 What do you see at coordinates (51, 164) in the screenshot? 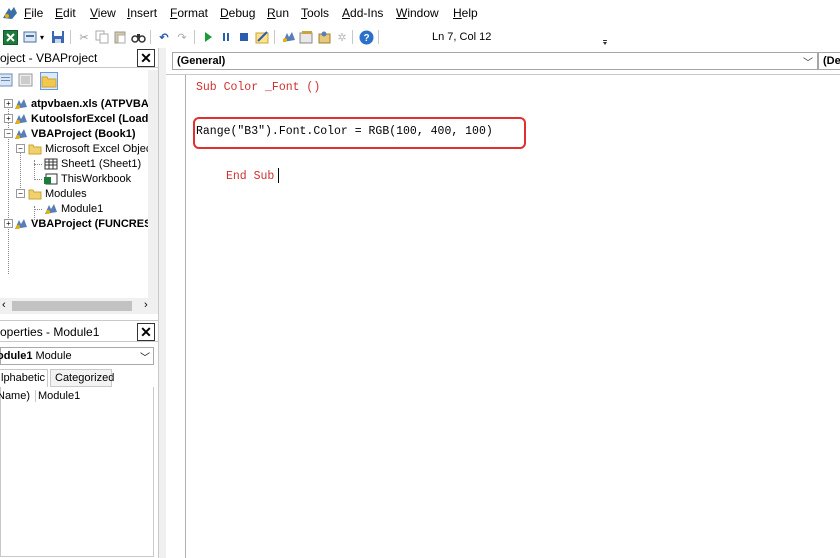
I see `worksheet-icon` at bounding box center [51, 164].